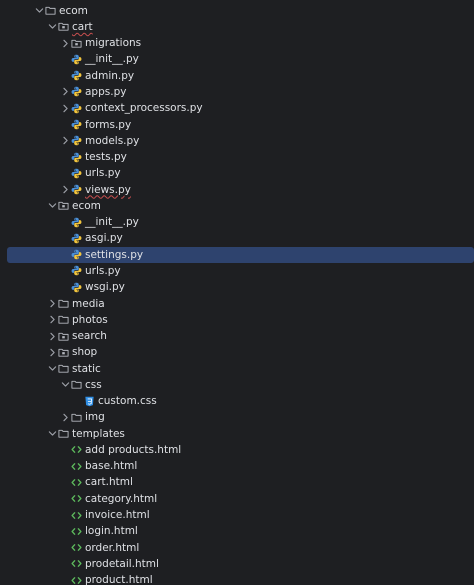  What do you see at coordinates (93, 384) in the screenshot?
I see `tree-item-label: css` at bounding box center [93, 384].